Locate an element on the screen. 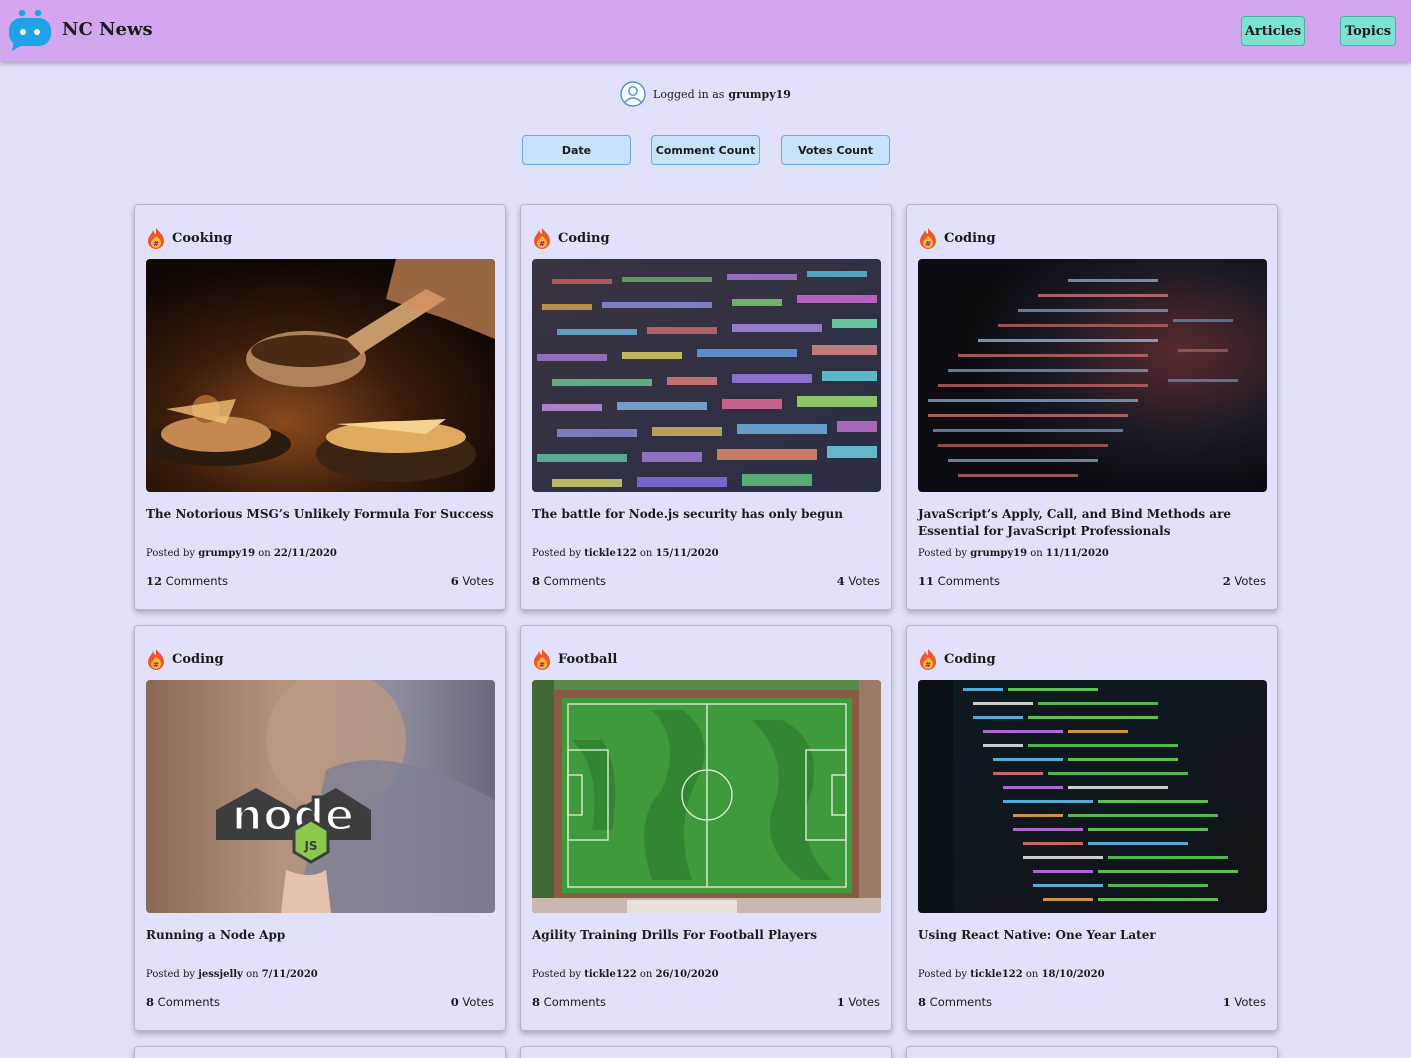 The image size is (1411, 1058). article-votes: 4 Votes is located at coordinates (858, 581).